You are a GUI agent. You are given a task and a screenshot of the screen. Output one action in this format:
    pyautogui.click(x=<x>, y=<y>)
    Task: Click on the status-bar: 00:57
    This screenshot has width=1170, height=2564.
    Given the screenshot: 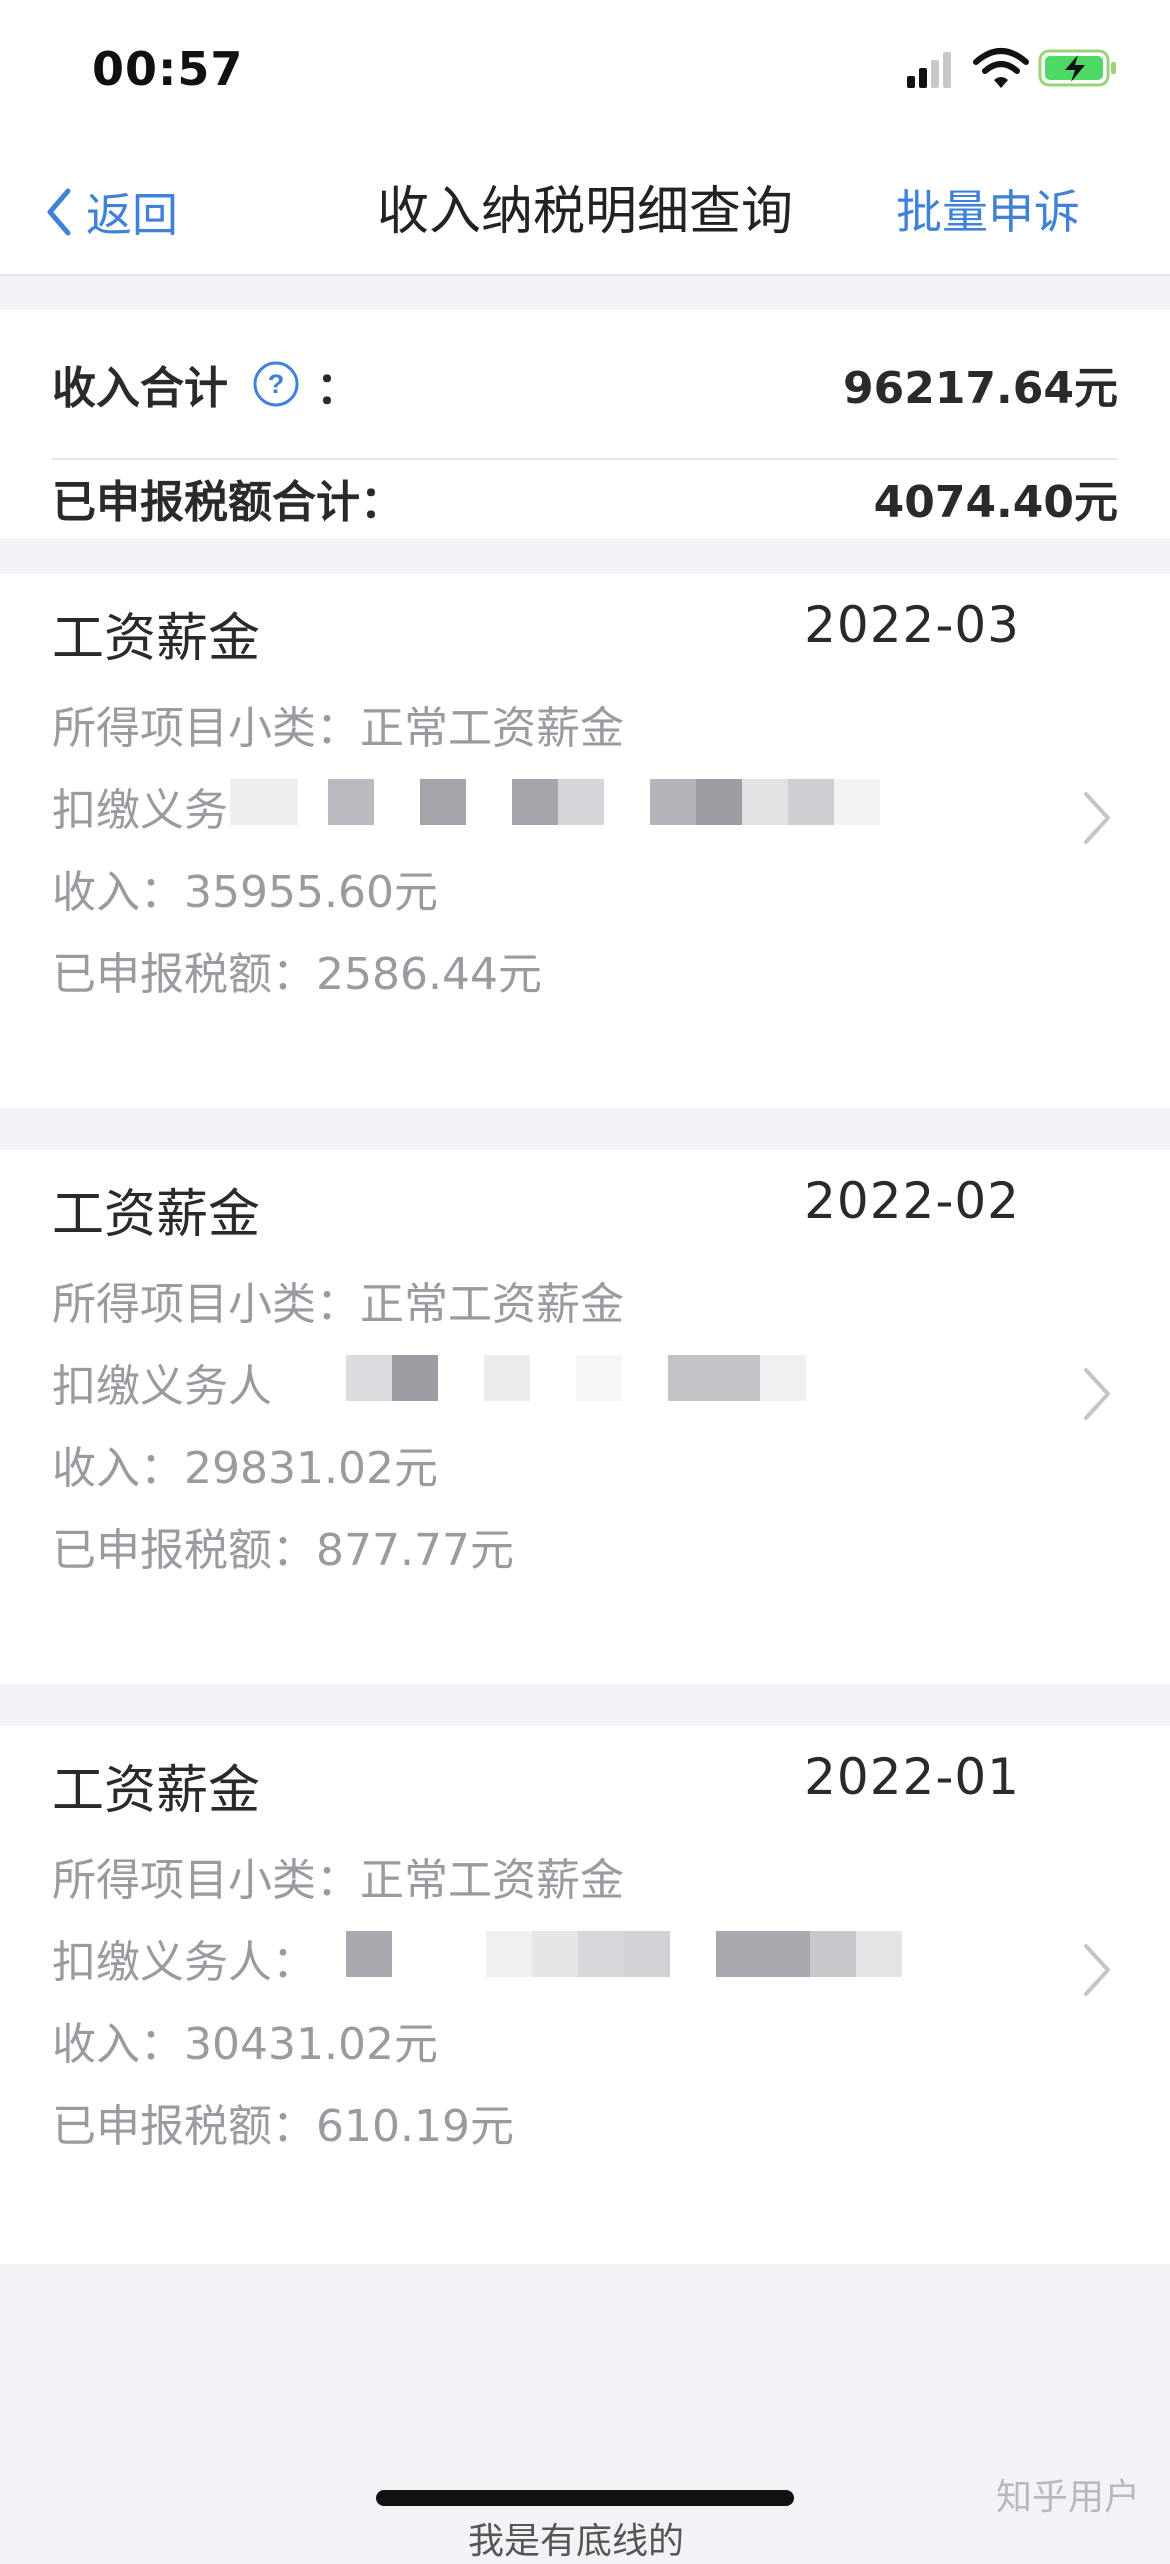 What is the action you would take?
    pyautogui.click(x=585, y=75)
    